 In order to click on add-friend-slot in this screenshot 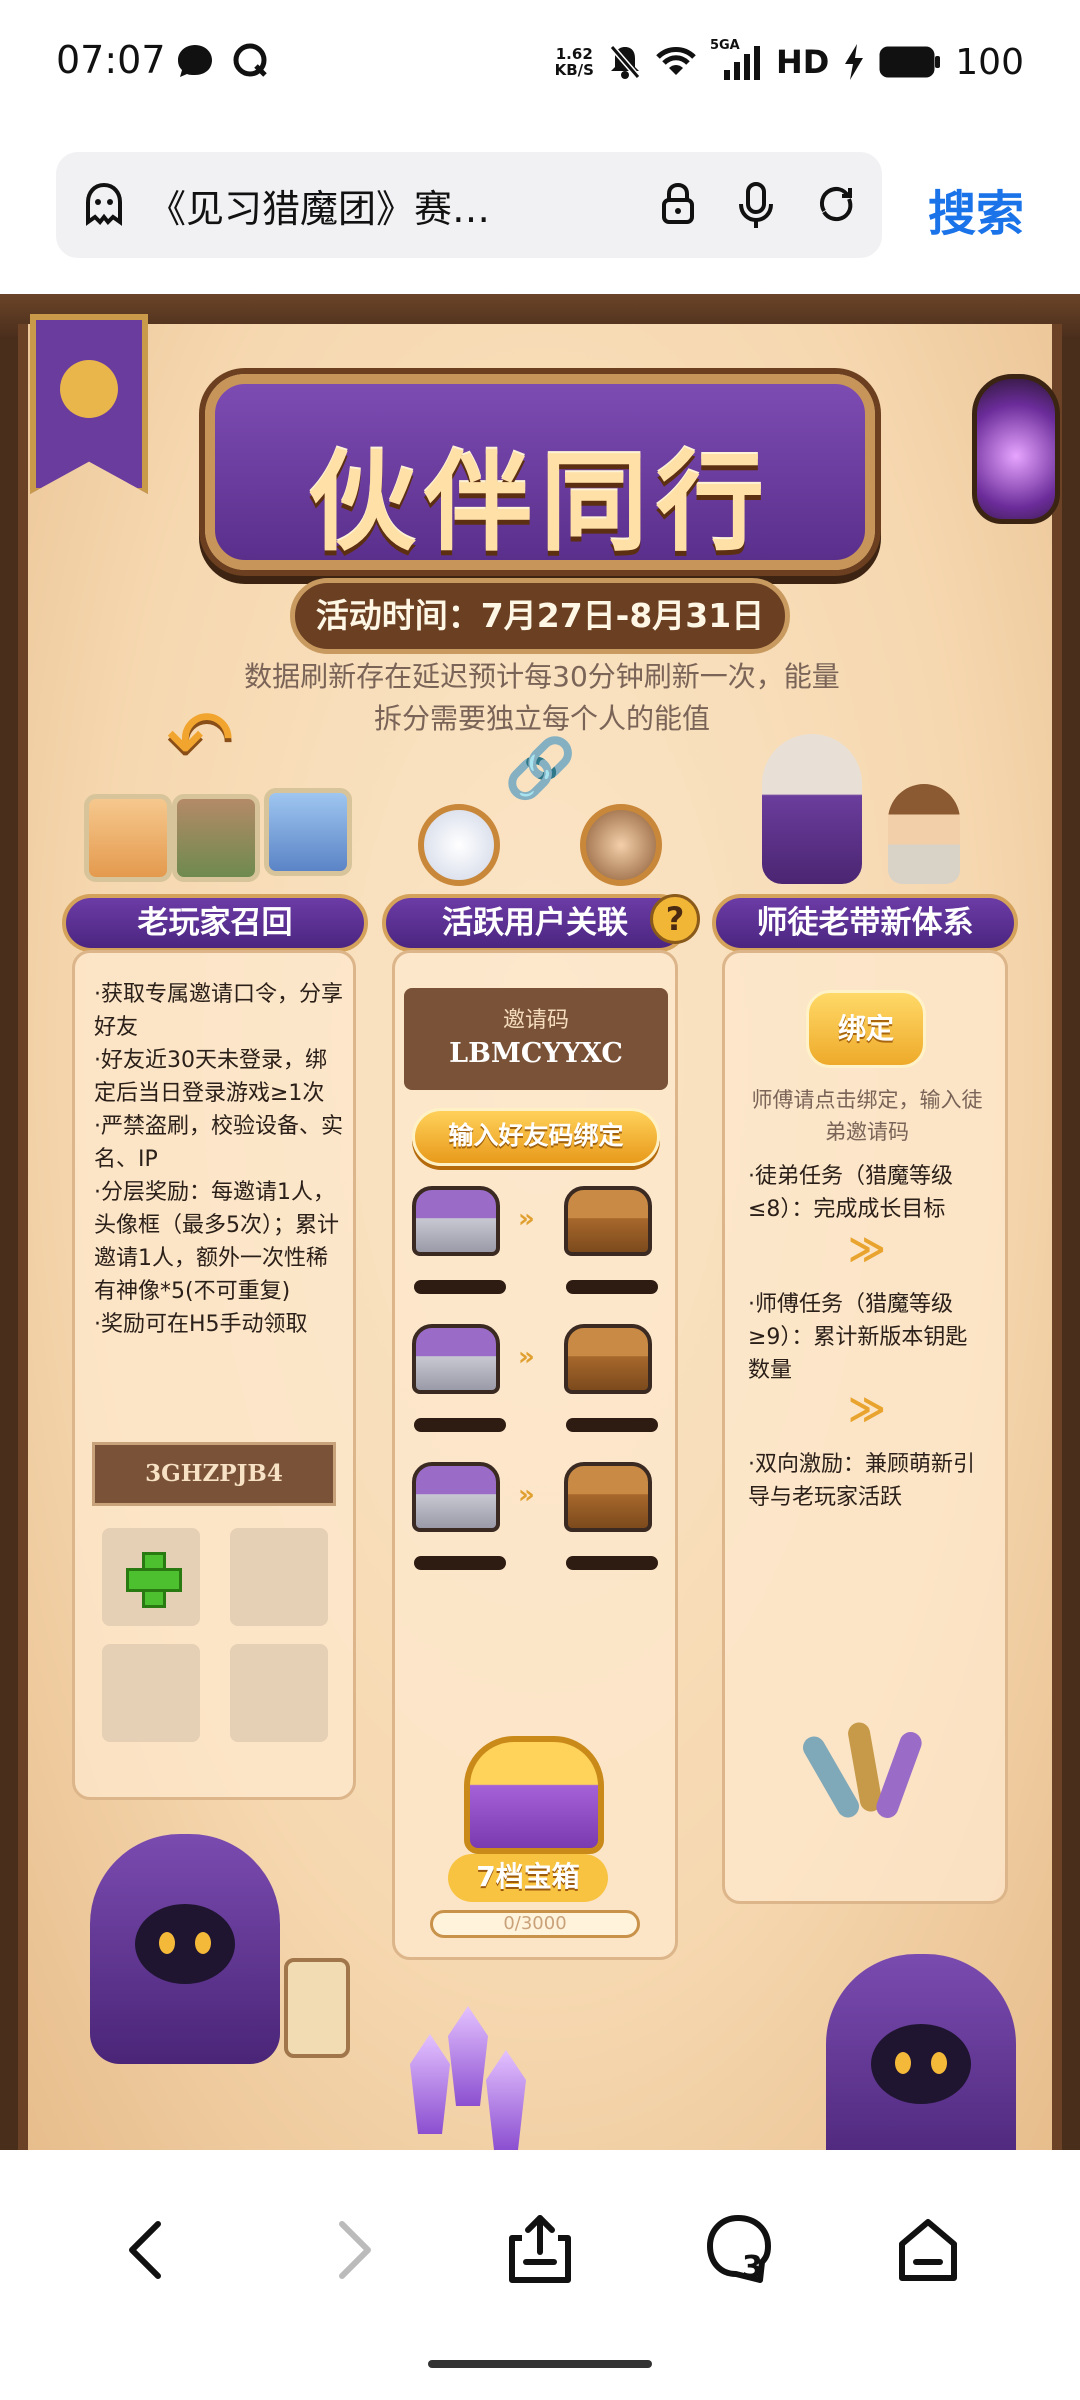, I will do `click(151, 1577)`.